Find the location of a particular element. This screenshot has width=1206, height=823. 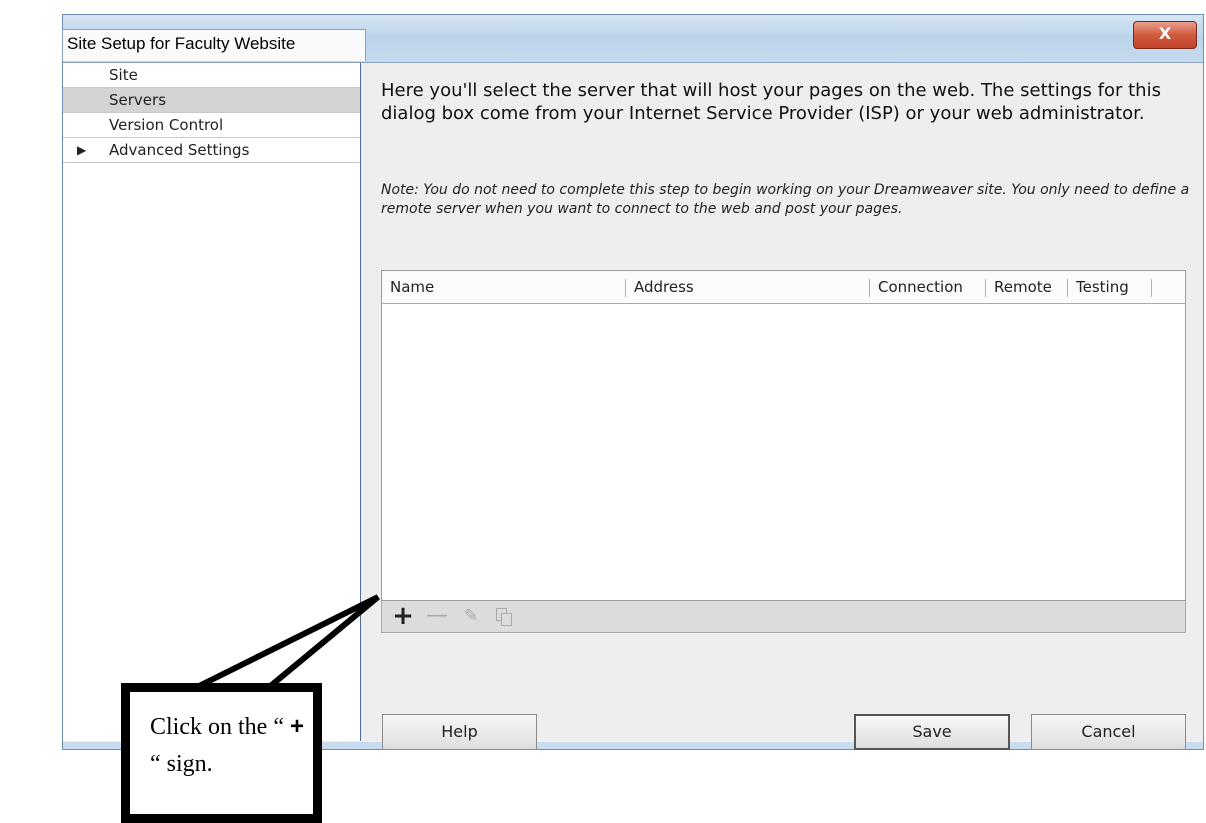

title-bar: Site Setup for Faculty Website X is located at coordinates (632, 39).